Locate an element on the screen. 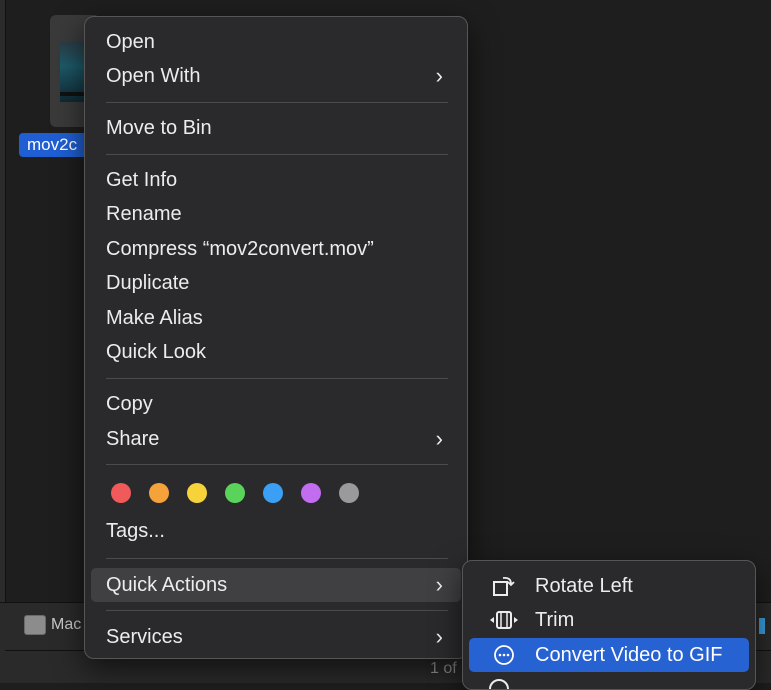  submenu-item-label: Trim is located at coordinates (555, 620).